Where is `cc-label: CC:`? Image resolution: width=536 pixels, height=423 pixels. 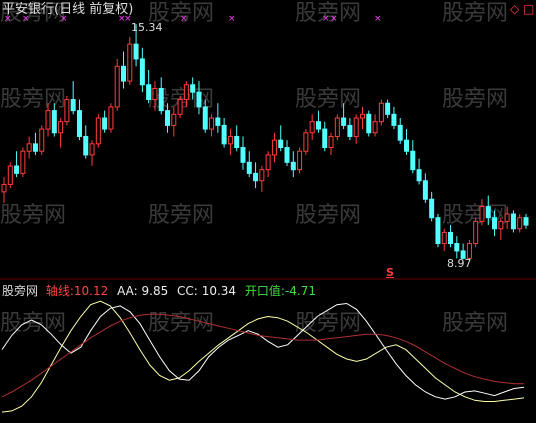 cc-label: CC: is located at coordinates (187, 291).